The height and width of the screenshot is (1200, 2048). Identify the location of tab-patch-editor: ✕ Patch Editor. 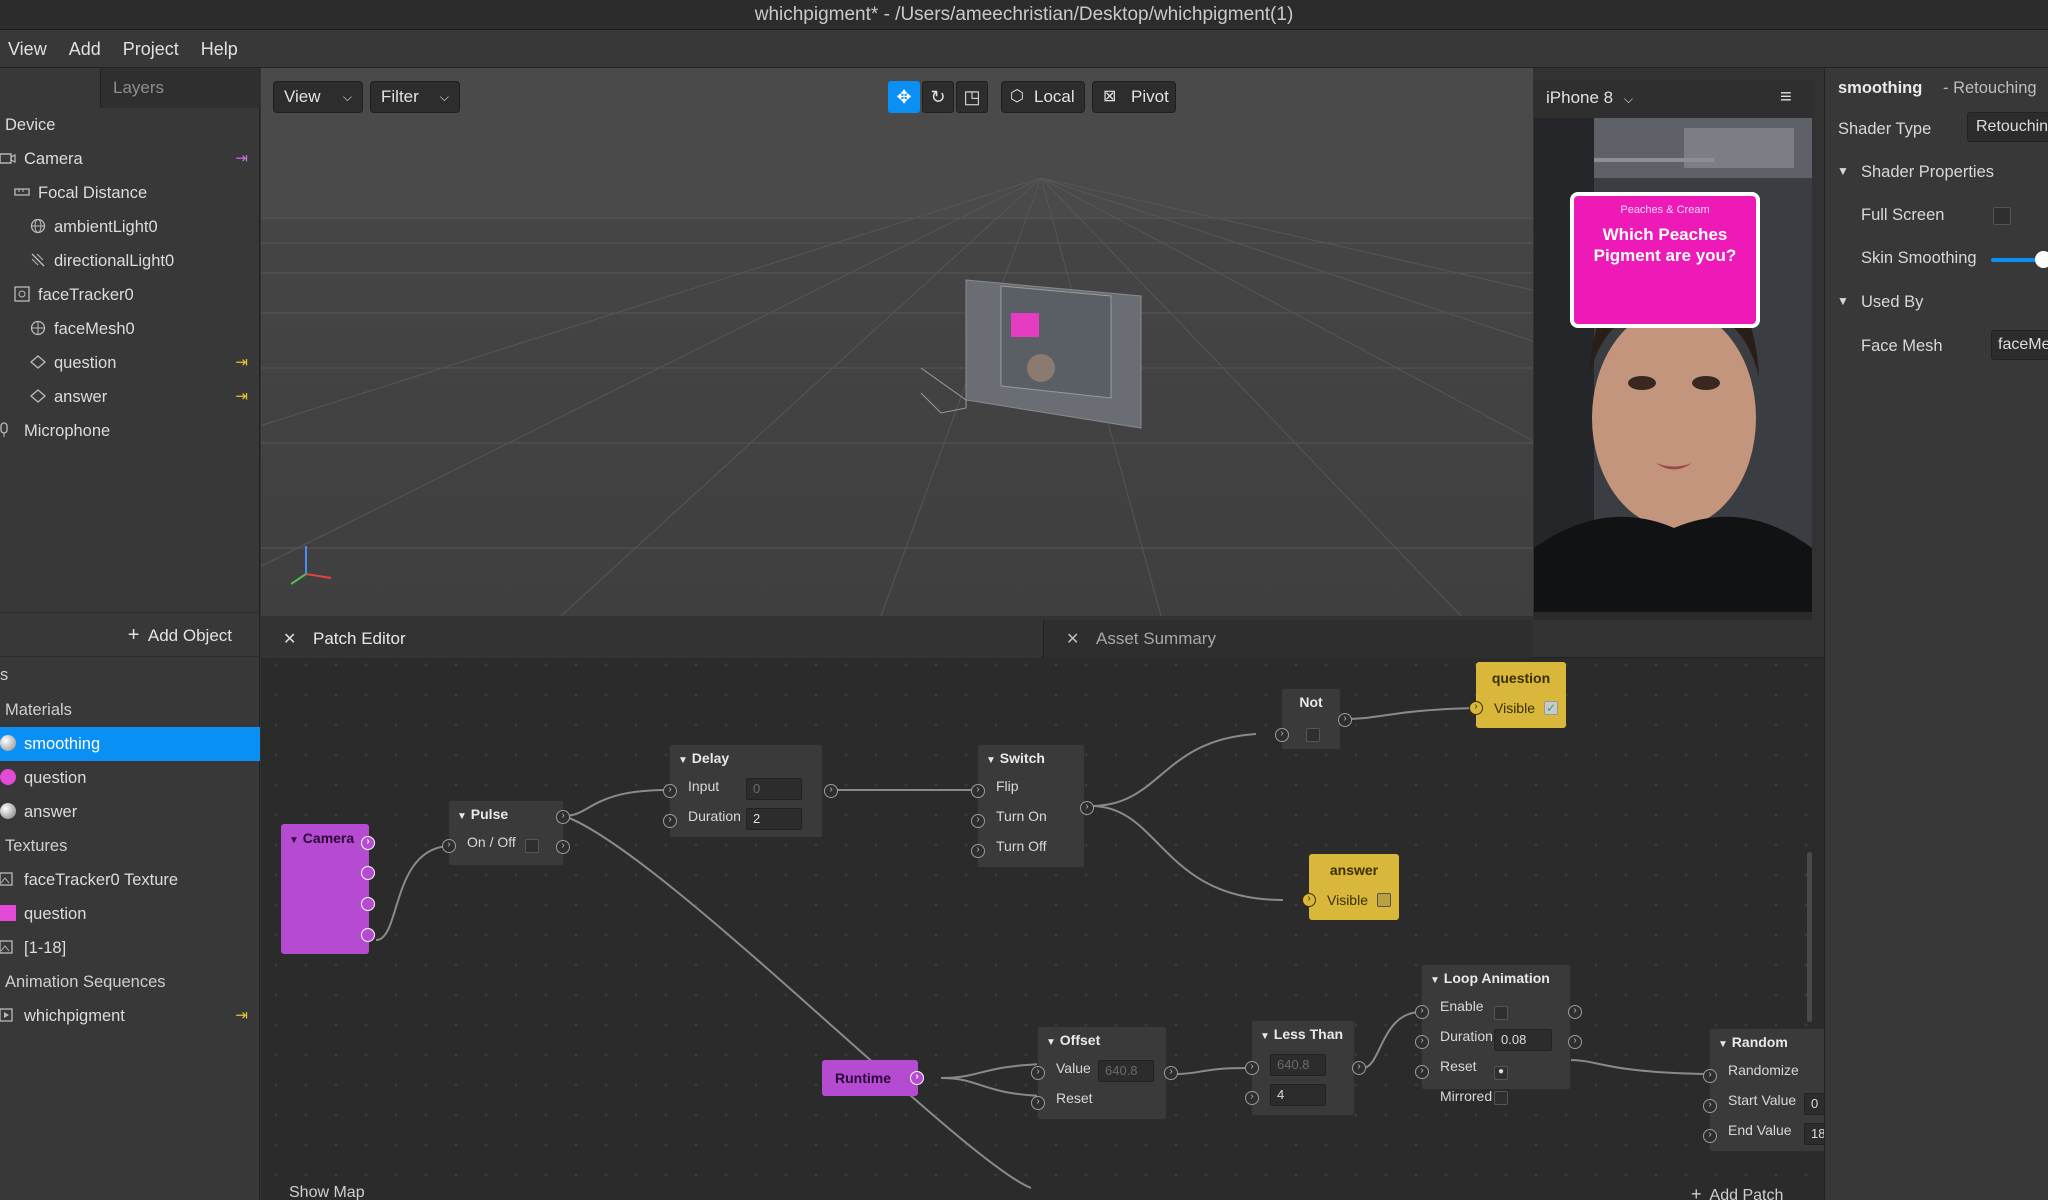
(651, 639).